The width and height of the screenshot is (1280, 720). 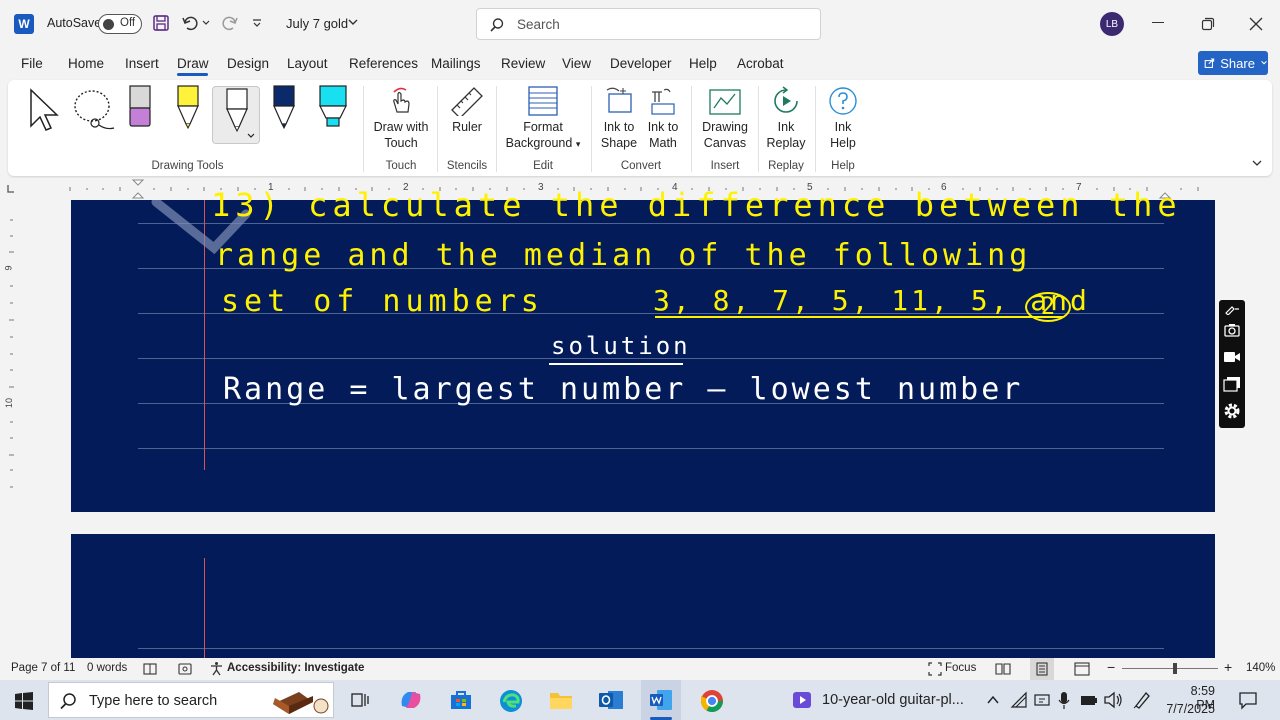 I want to click on page-count: Page 7 of 11, so click(x=43, y=668).